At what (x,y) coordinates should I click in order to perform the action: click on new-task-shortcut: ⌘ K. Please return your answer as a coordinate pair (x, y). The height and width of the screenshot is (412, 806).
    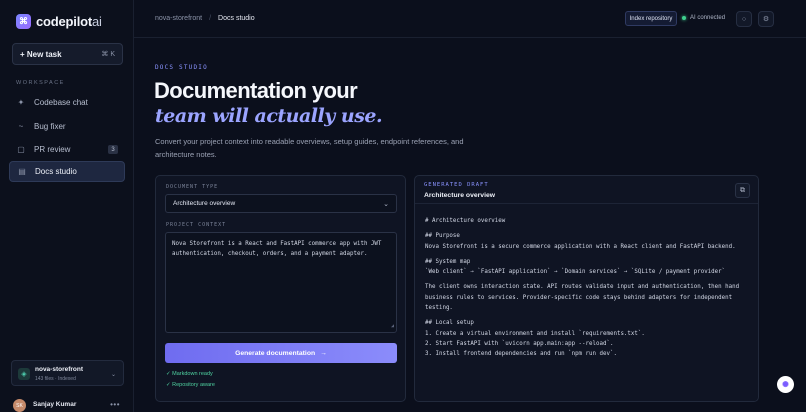
    Looking at the image, I should click on (108, 54).